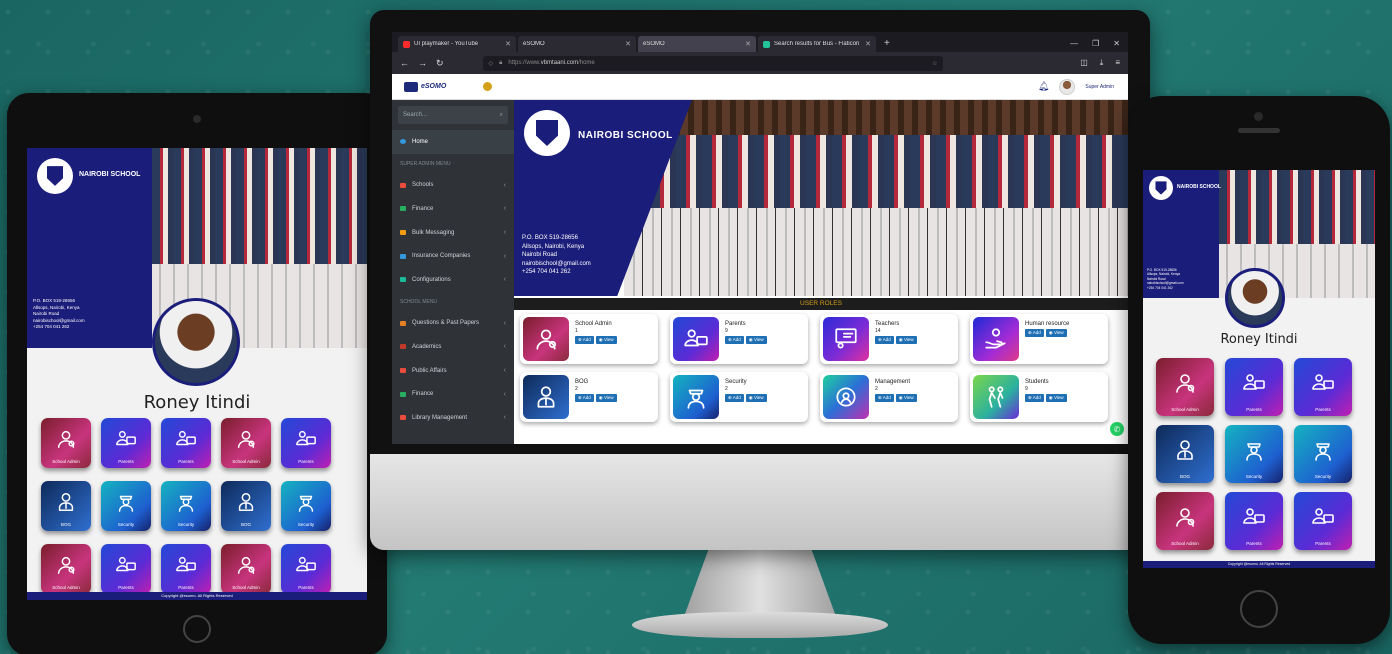 This screenshot has height=654, width=1392. What do you see at coordinates (1043, 86) in the screenshot?
I see `notification-bell-icon: 🔔︎` at bounding box center [1043, 86].